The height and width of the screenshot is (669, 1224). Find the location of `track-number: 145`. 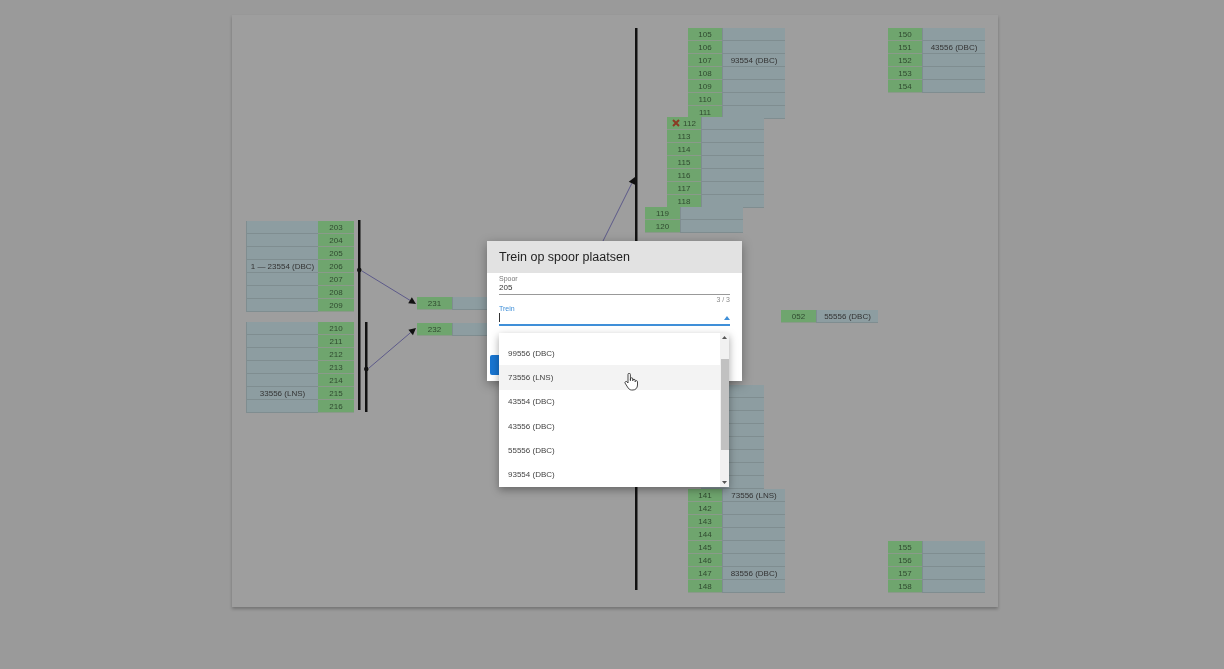

track-number: 145 is located at coordinates (705, 547).